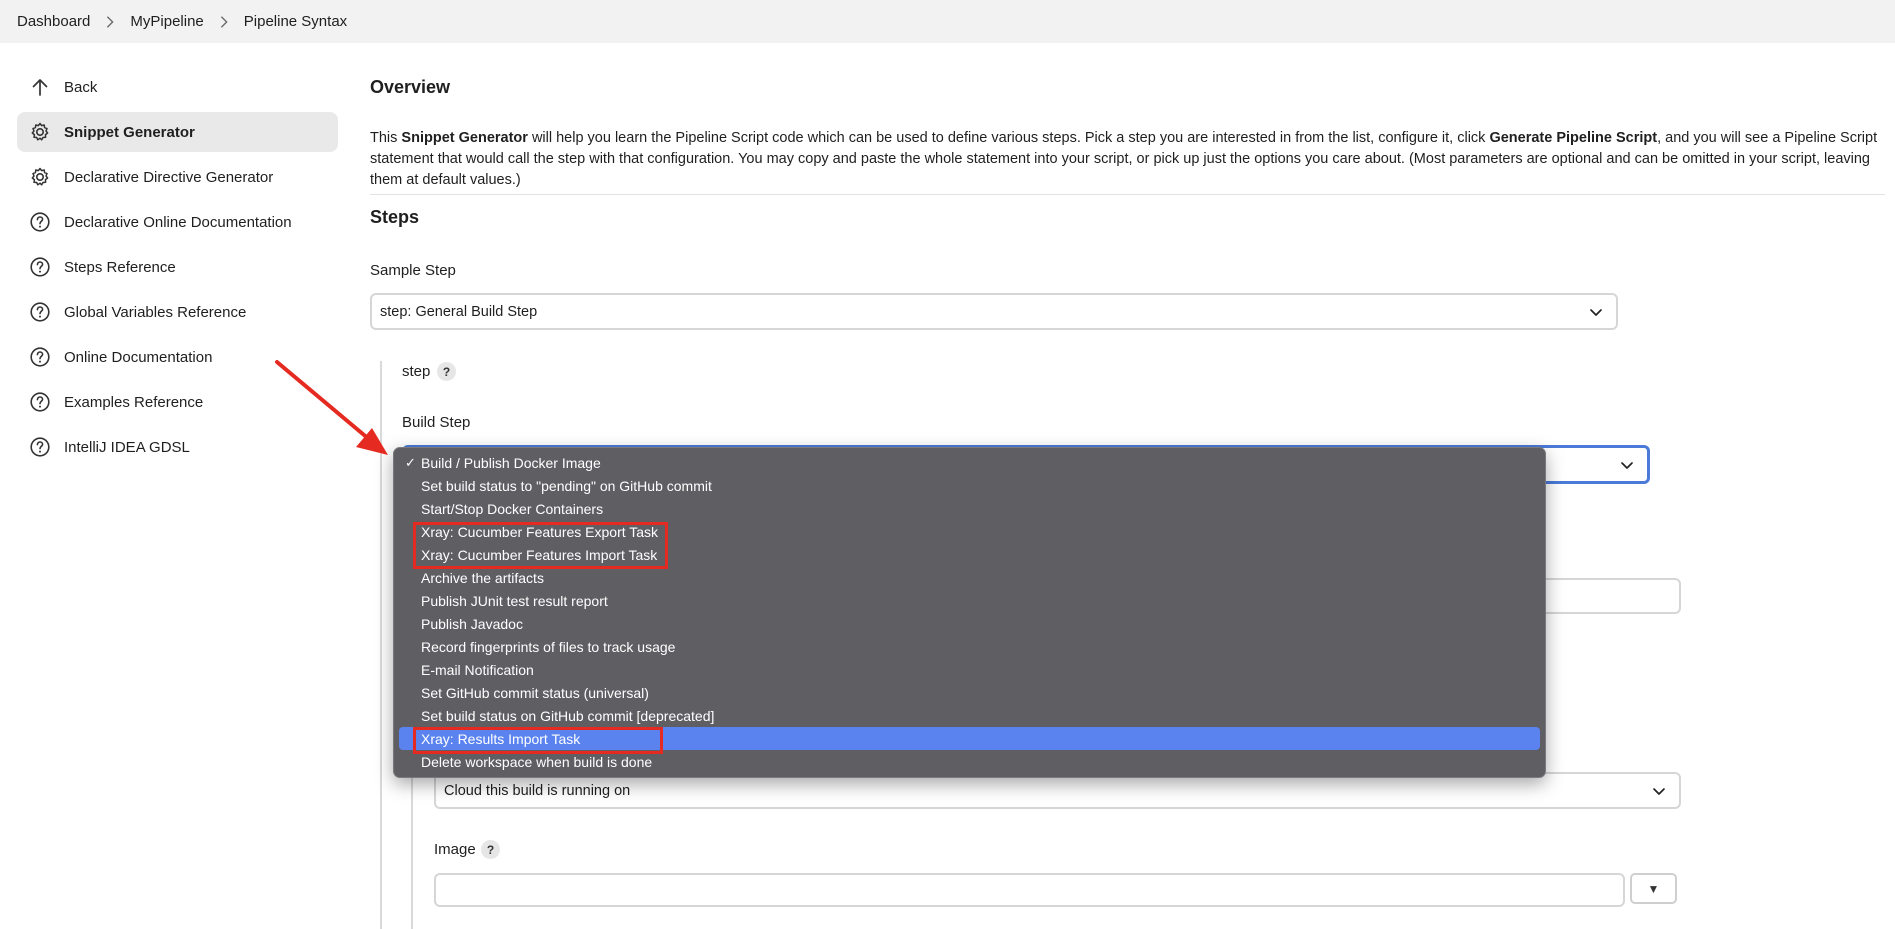 This screenshot has width=1895, height=929. What do you see at coordinates (969, 692) in the screenshot?
I see `dropdown-option: Set GitHub commit status (universal)` at bounding box center [969, 692].